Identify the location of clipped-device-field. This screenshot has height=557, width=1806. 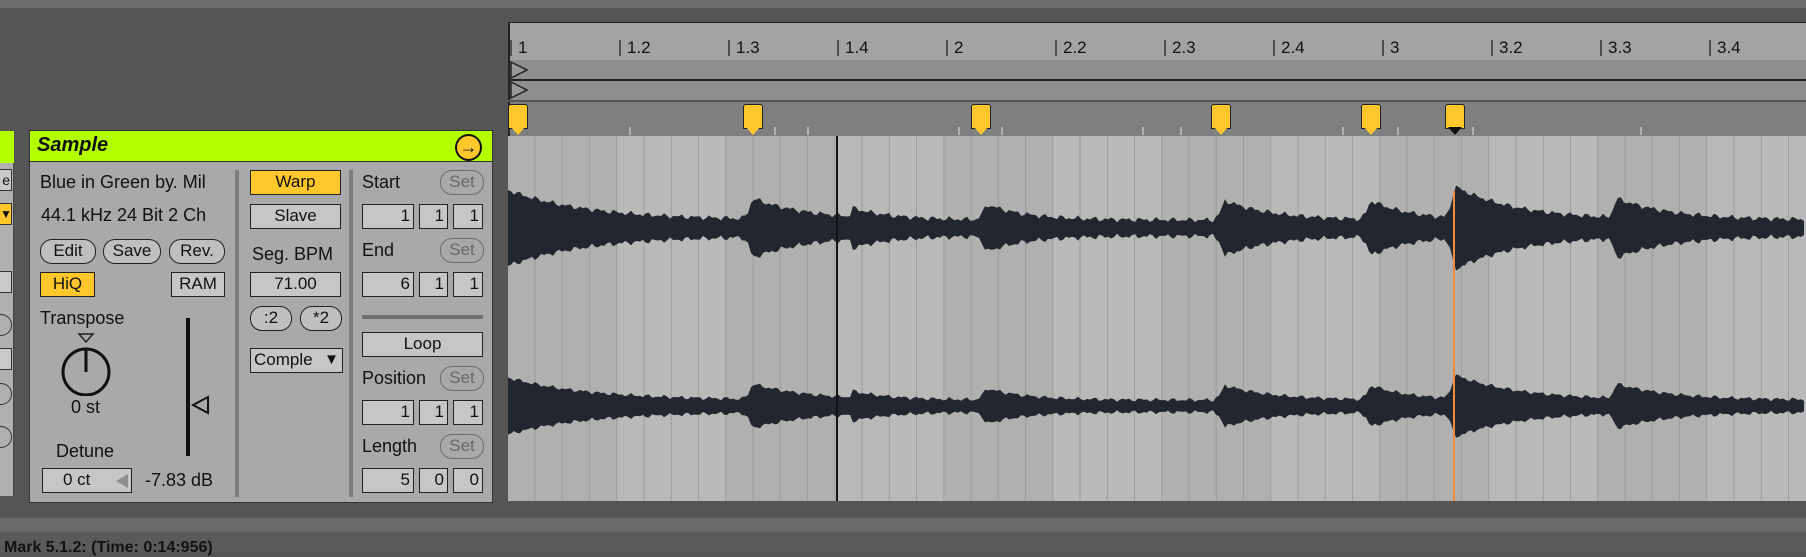
(6, 282).